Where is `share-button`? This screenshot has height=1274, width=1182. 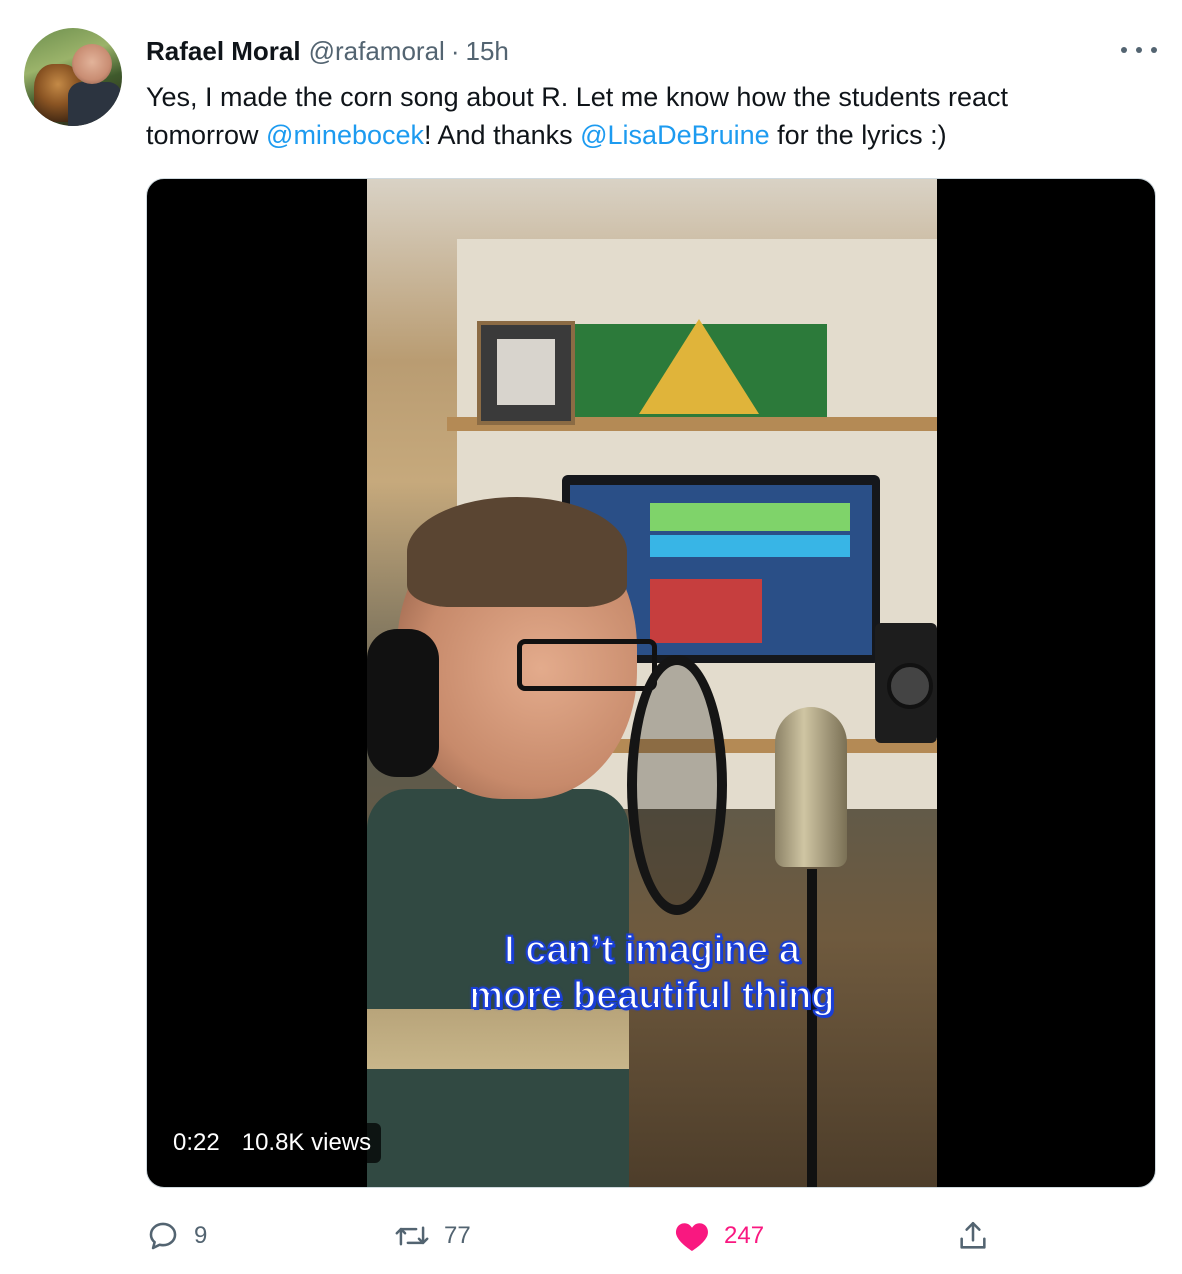
share-button is located at coordinates (973, 1236).